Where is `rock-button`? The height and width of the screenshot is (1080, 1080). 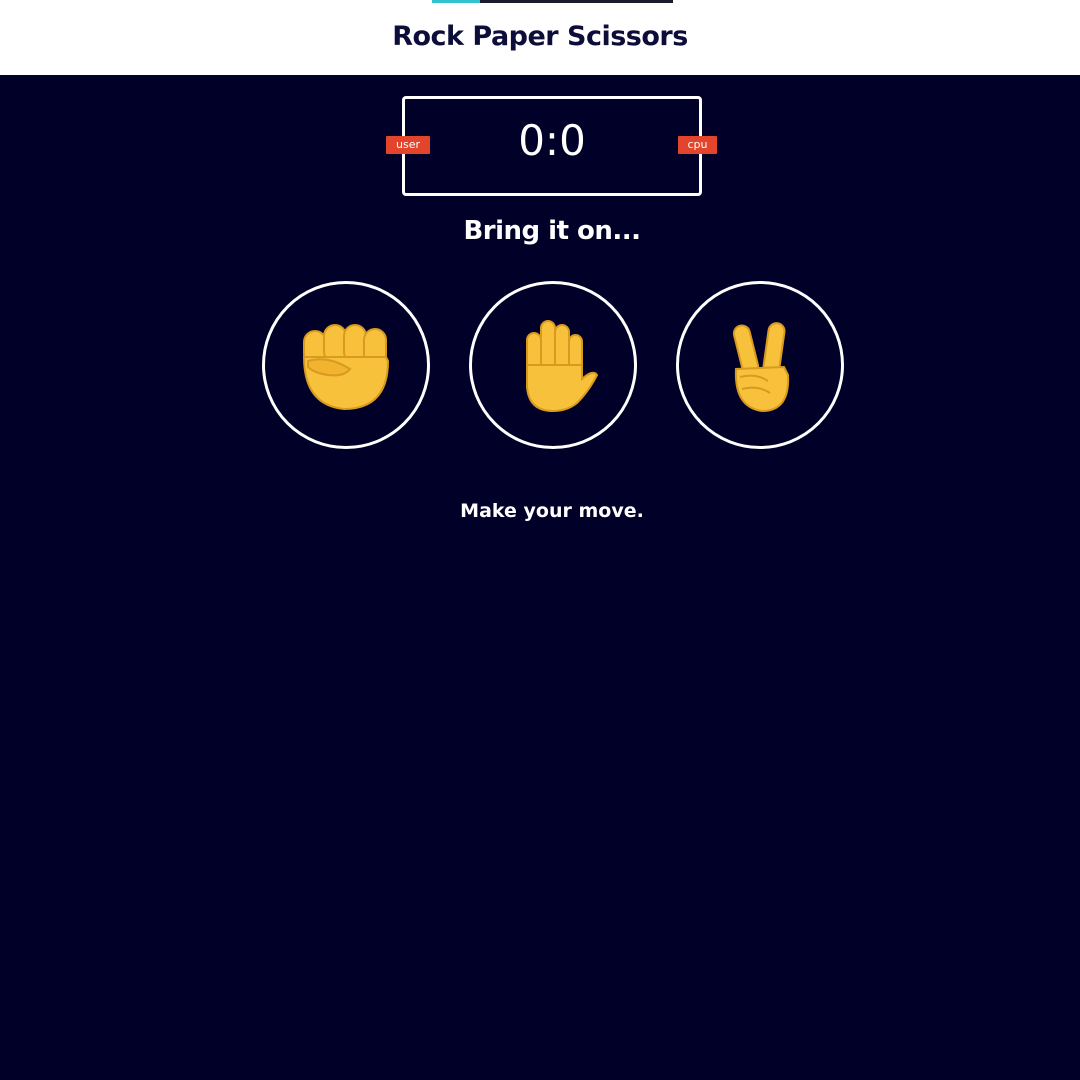
rock-button is located at coordinates (346, 365).